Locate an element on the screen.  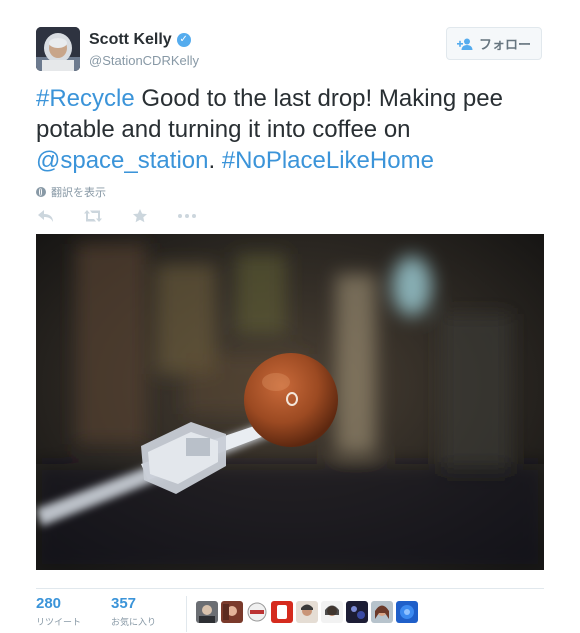
favorite-label: お気に入り is located at coordinates (134, 622).